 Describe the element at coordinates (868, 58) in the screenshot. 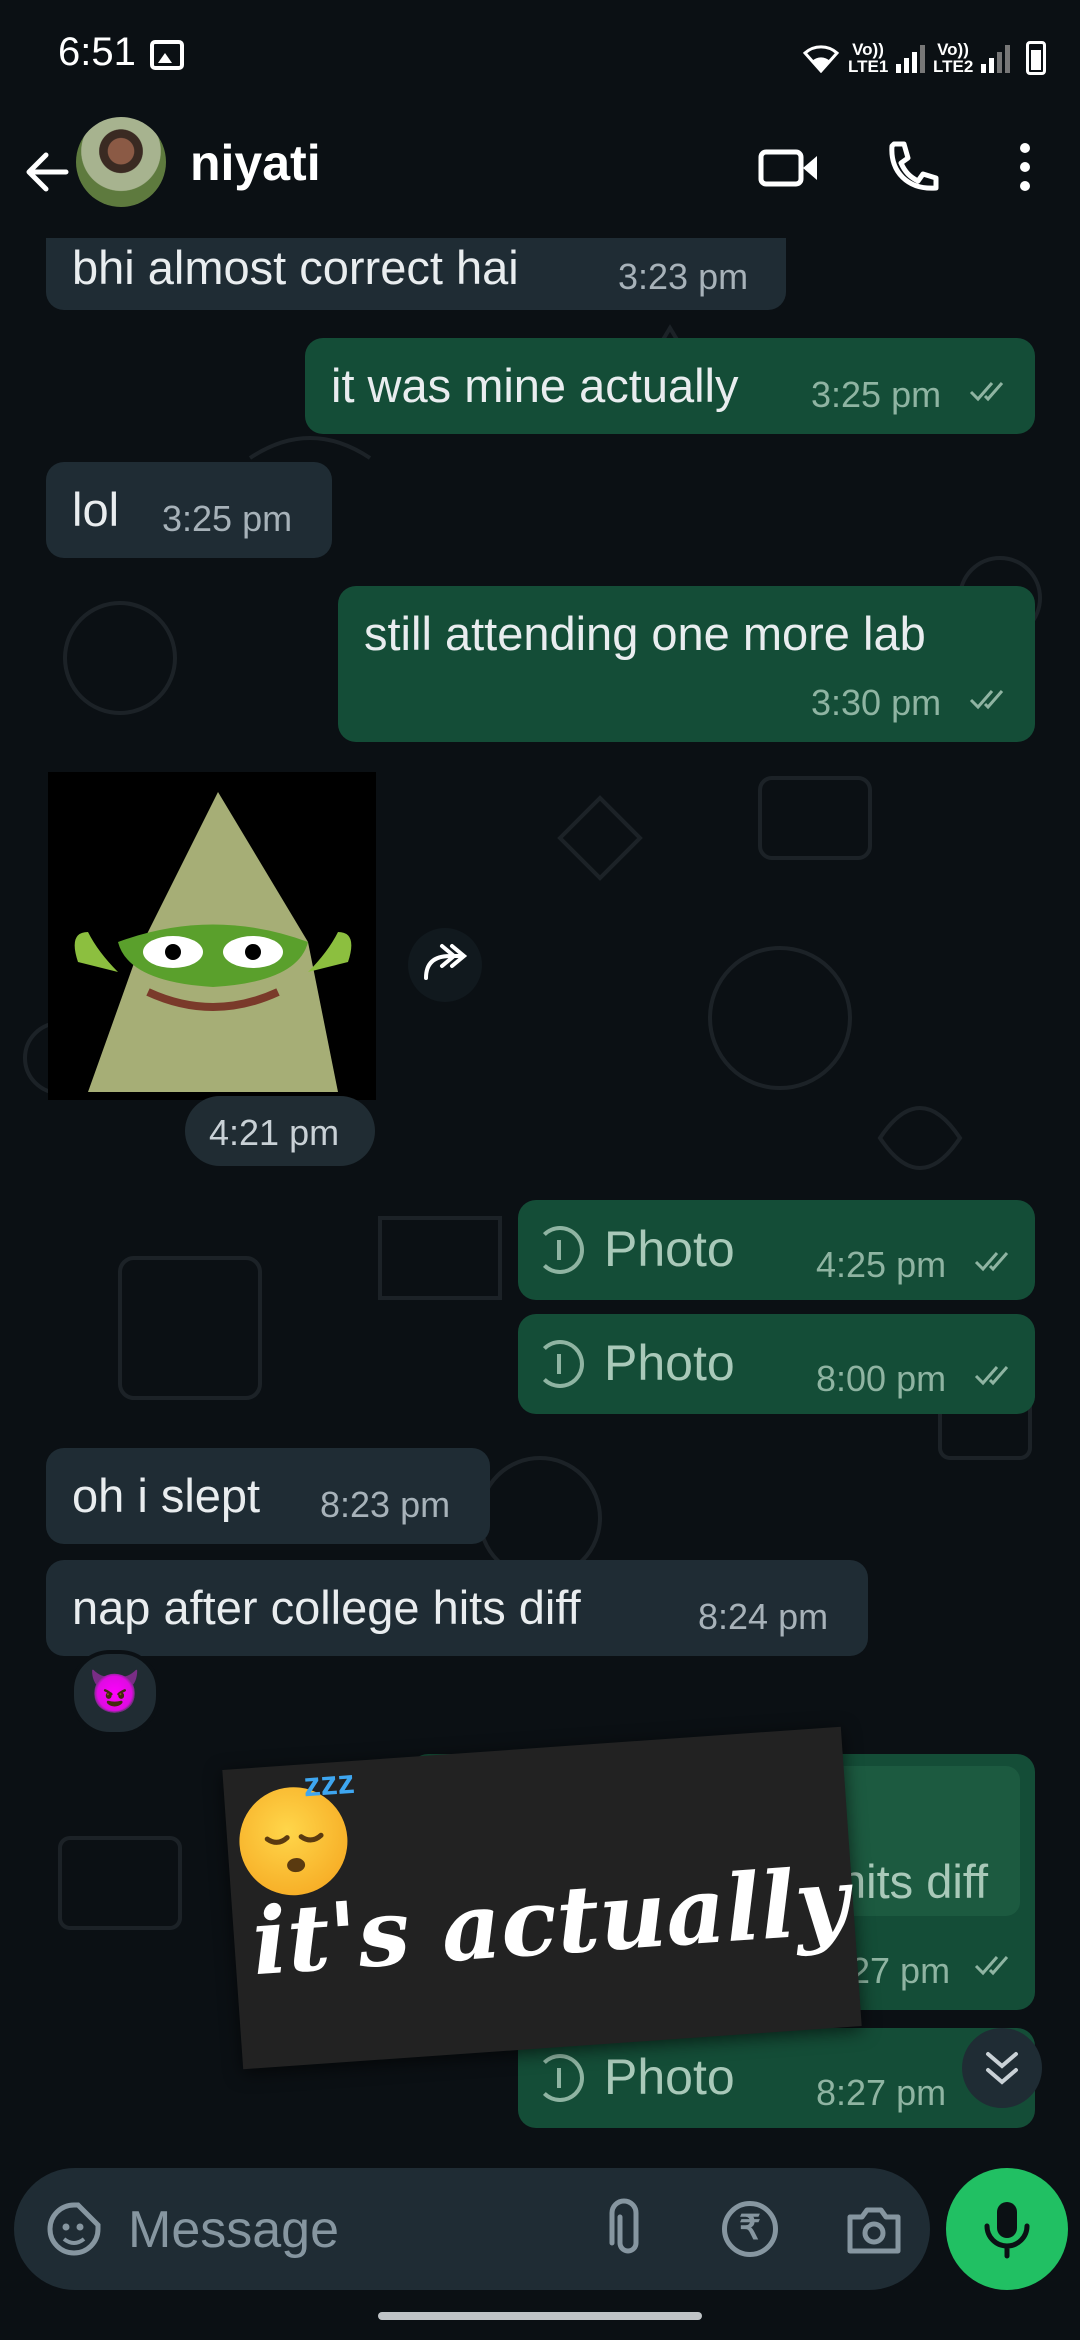

I see `sim1-label: Vo)) LTE1` at that location.